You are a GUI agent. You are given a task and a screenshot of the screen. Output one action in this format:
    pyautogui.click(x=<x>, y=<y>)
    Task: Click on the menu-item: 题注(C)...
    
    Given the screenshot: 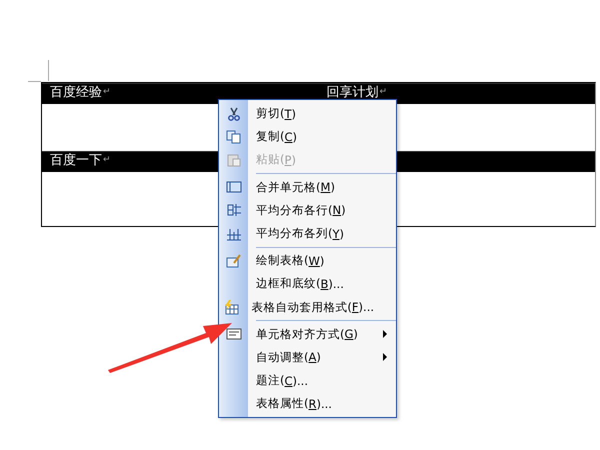 What is the action you would take?
    pyautogui.click(x=322, y=380)
    